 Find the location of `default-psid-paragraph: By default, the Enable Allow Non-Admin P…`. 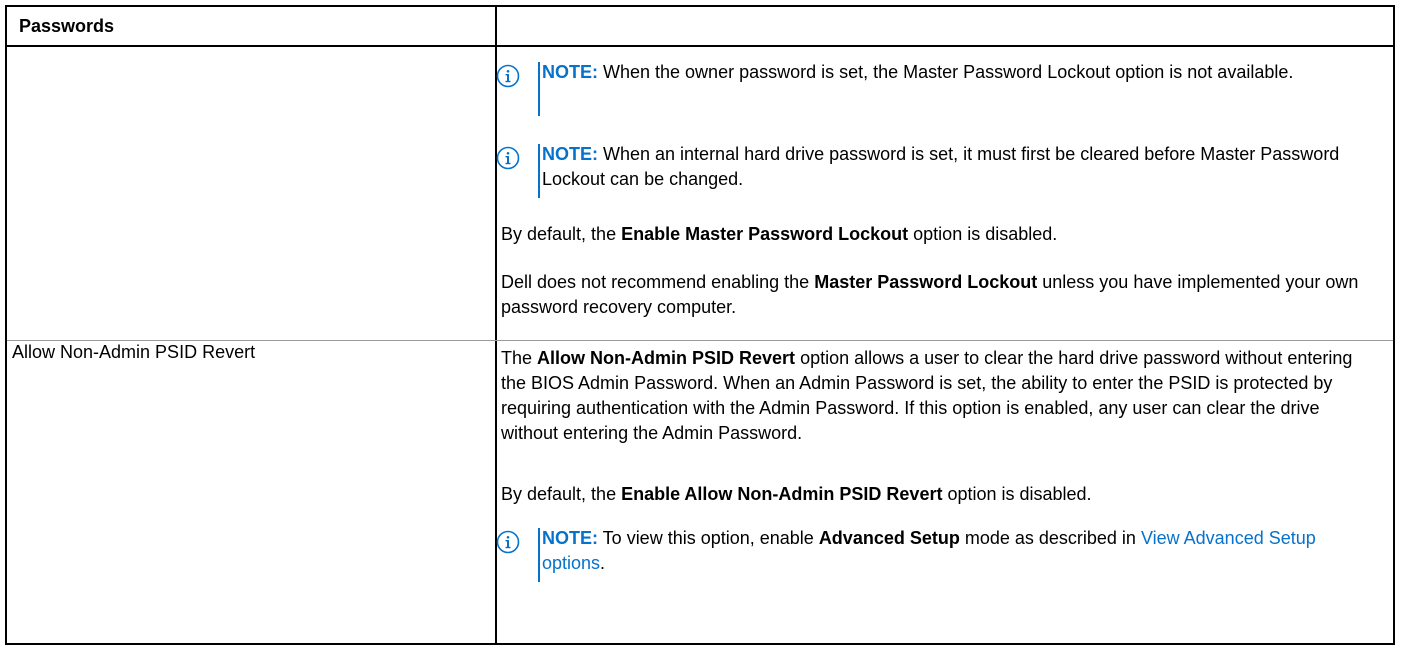

default-psid-paragraph: By default, the Enable Allow Non-Admin P… is located at coordinates (936, 494).